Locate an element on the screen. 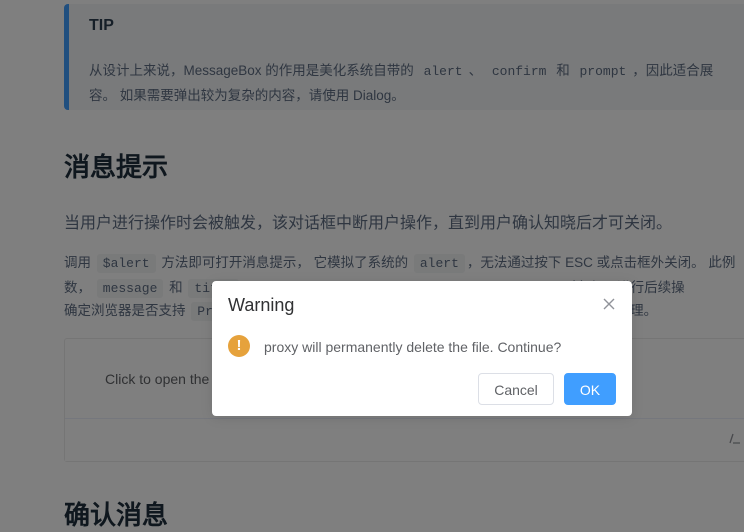 The height and width of the screenshot is (532, 744). ok-button: OK is located at coordinates (590, 389).